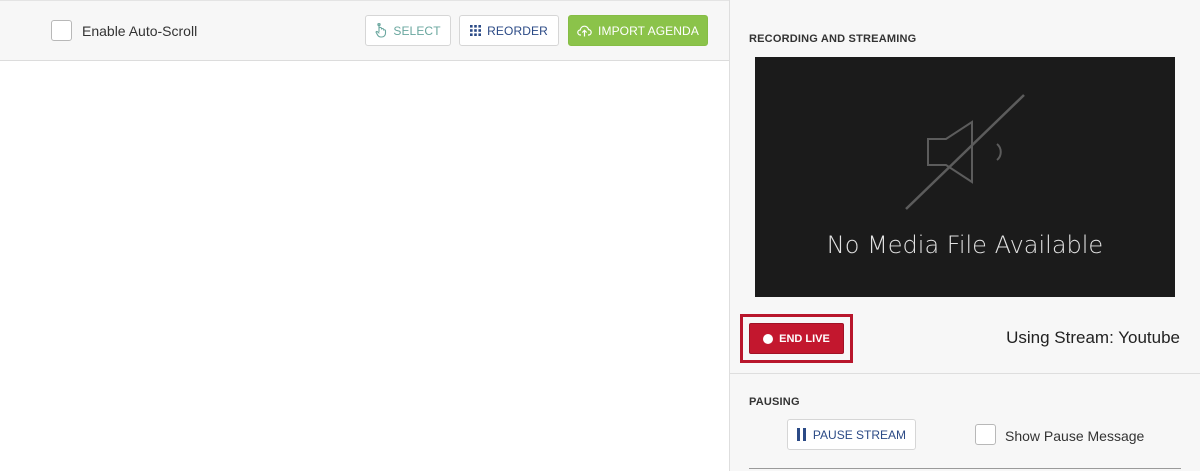 The width and height of the screenshot is (1200, 471). I want to click on end-live-highlight: END LIVE, so click(796, 338).